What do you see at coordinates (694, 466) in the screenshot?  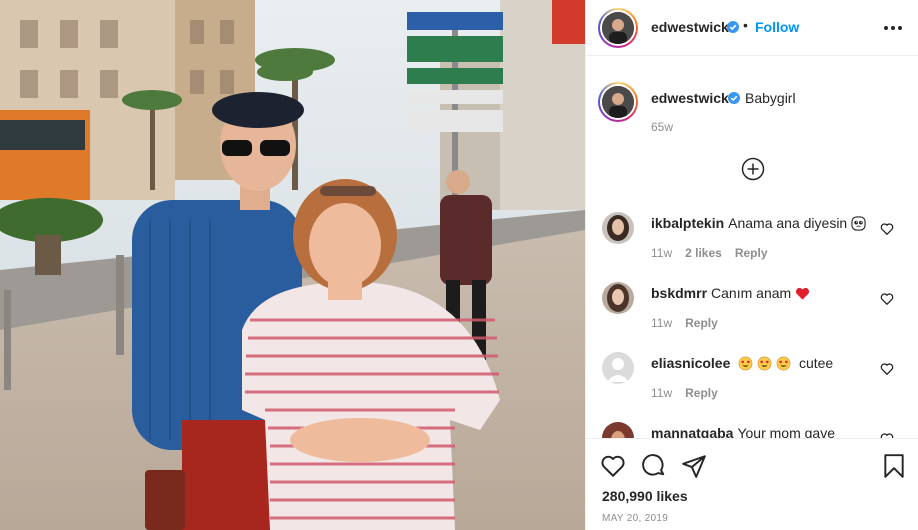 I see `share-icon` at bounding box center [694, 466].